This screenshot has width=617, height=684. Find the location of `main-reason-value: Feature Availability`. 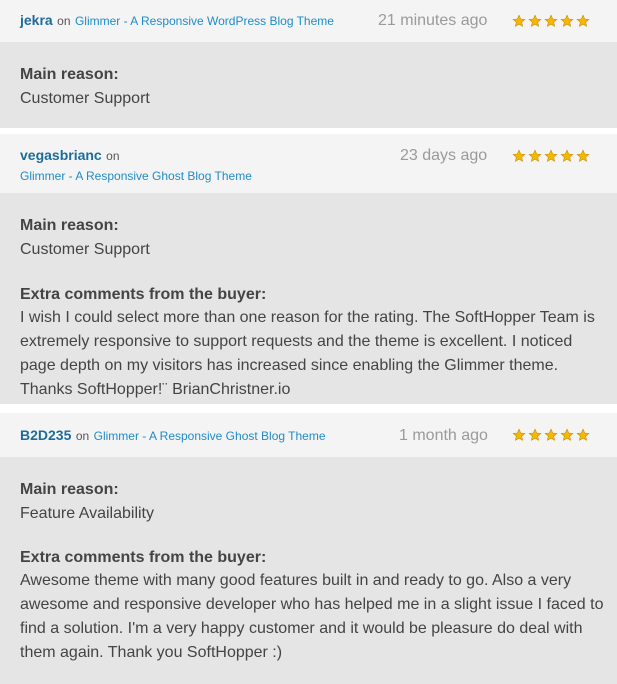

main-reason-value: Feature Availability is located at coordinates (87, 513).